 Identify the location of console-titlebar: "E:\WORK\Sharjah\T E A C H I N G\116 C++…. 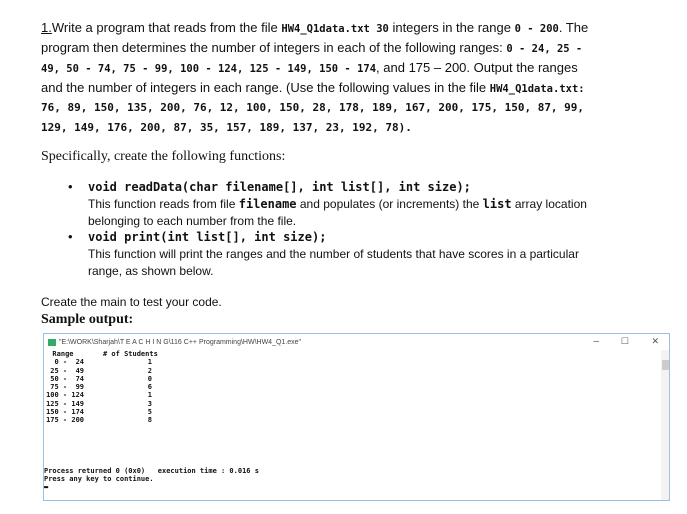
(356, 342).